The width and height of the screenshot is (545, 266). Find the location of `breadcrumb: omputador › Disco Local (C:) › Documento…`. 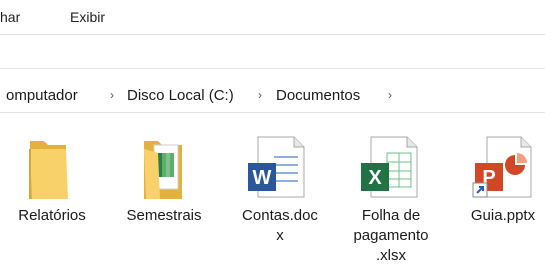

breadcrumb: omputador › Disco Local (C:) › Documento… is located at coordinates (272, 96).